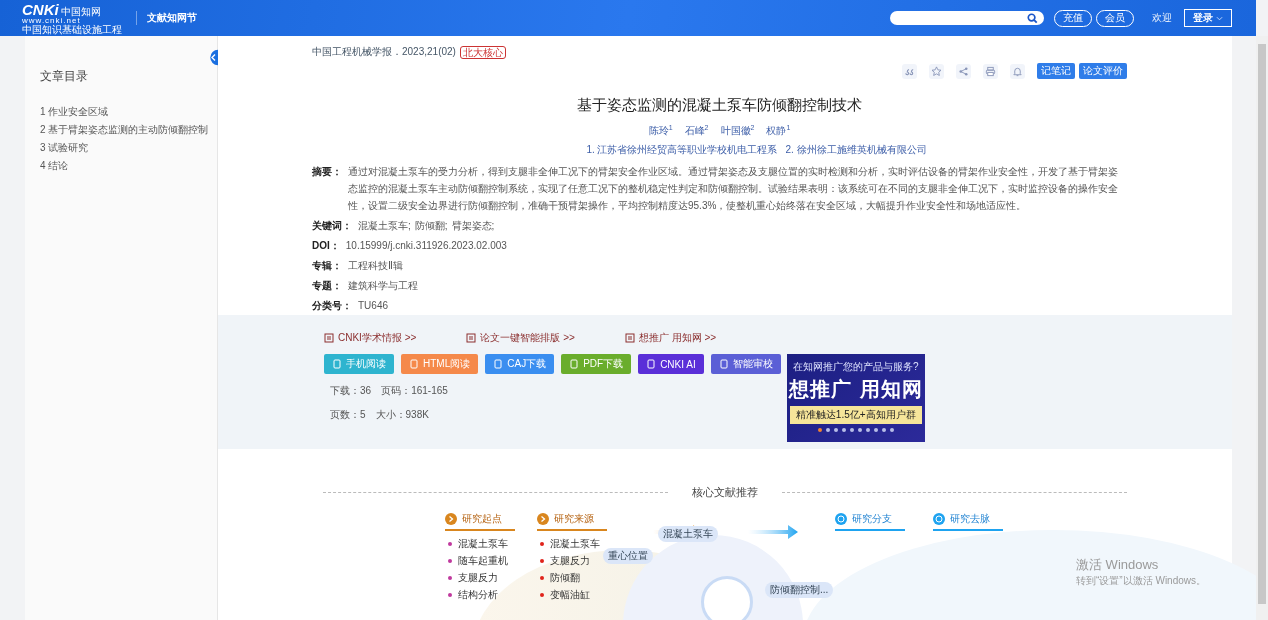 This screenshot has height=620, width=1268. Describe the element at coordinates (696, 131) in the screenshot. I see `author-link: 石峰$^{2}$` at that location.